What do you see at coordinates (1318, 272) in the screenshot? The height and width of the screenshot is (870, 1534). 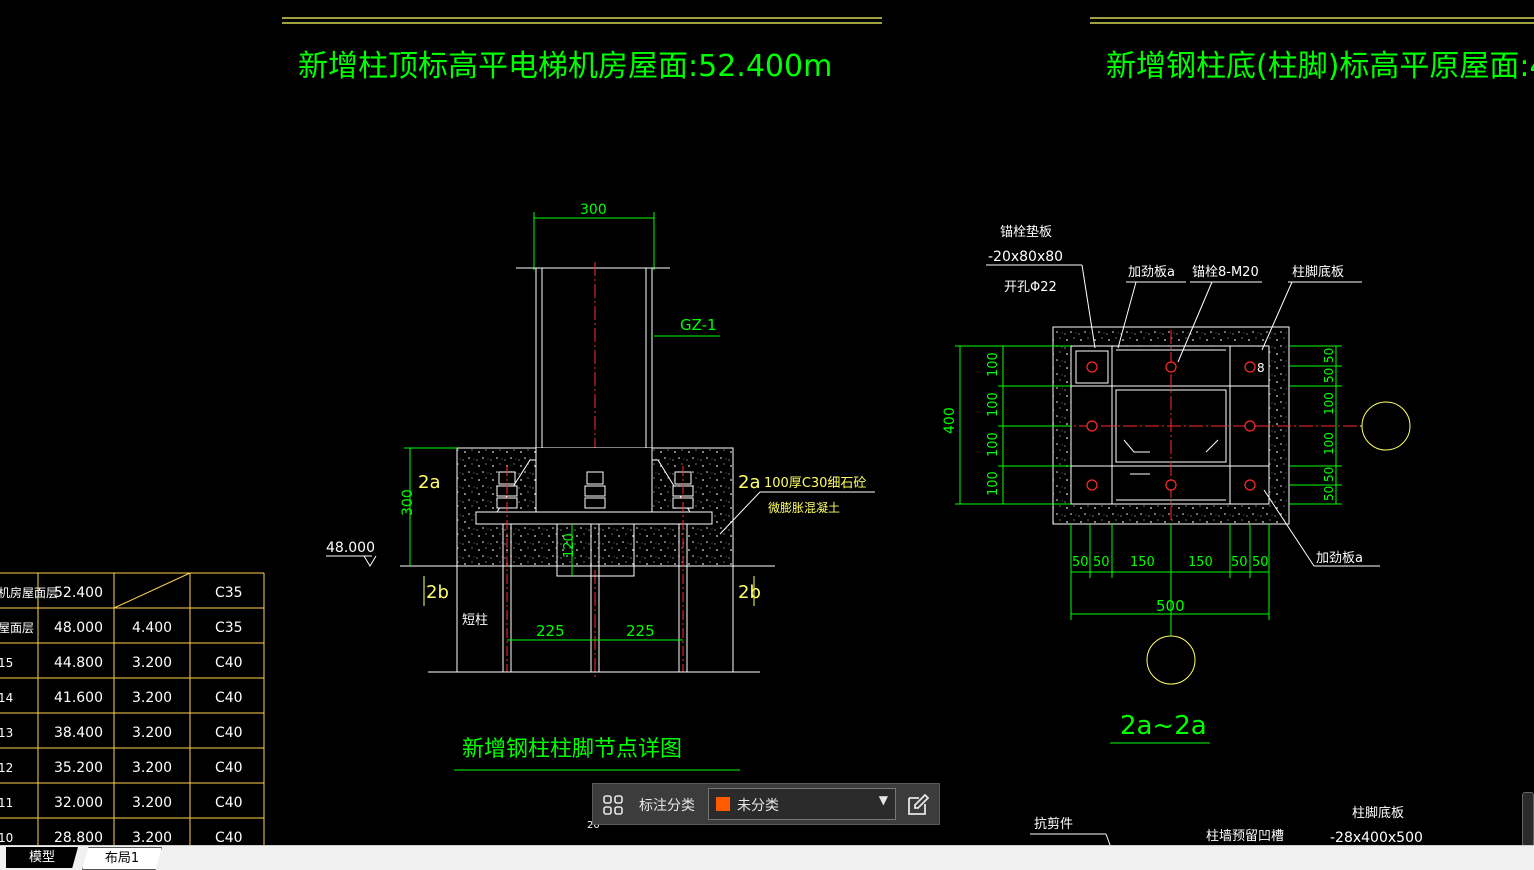 I see `base-plate-label: 柱脚底板` at bounding box center [1318, 272].